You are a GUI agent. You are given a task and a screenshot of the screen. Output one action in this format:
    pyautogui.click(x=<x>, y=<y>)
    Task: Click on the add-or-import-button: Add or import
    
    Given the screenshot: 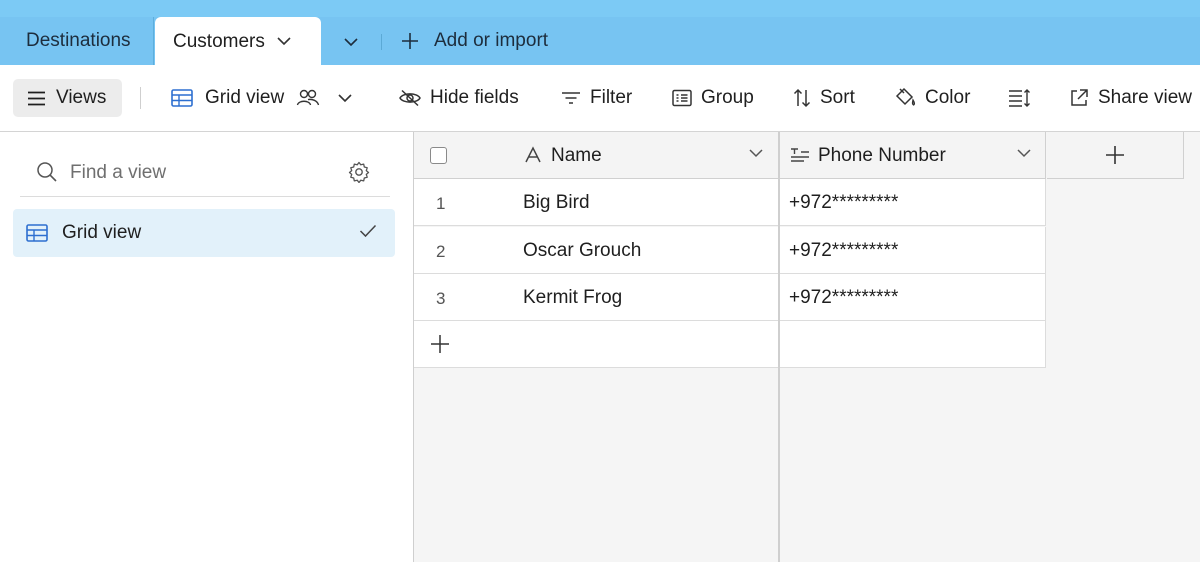 What is the action you would take?
    pyautogui.click(x=474, y=41)
    